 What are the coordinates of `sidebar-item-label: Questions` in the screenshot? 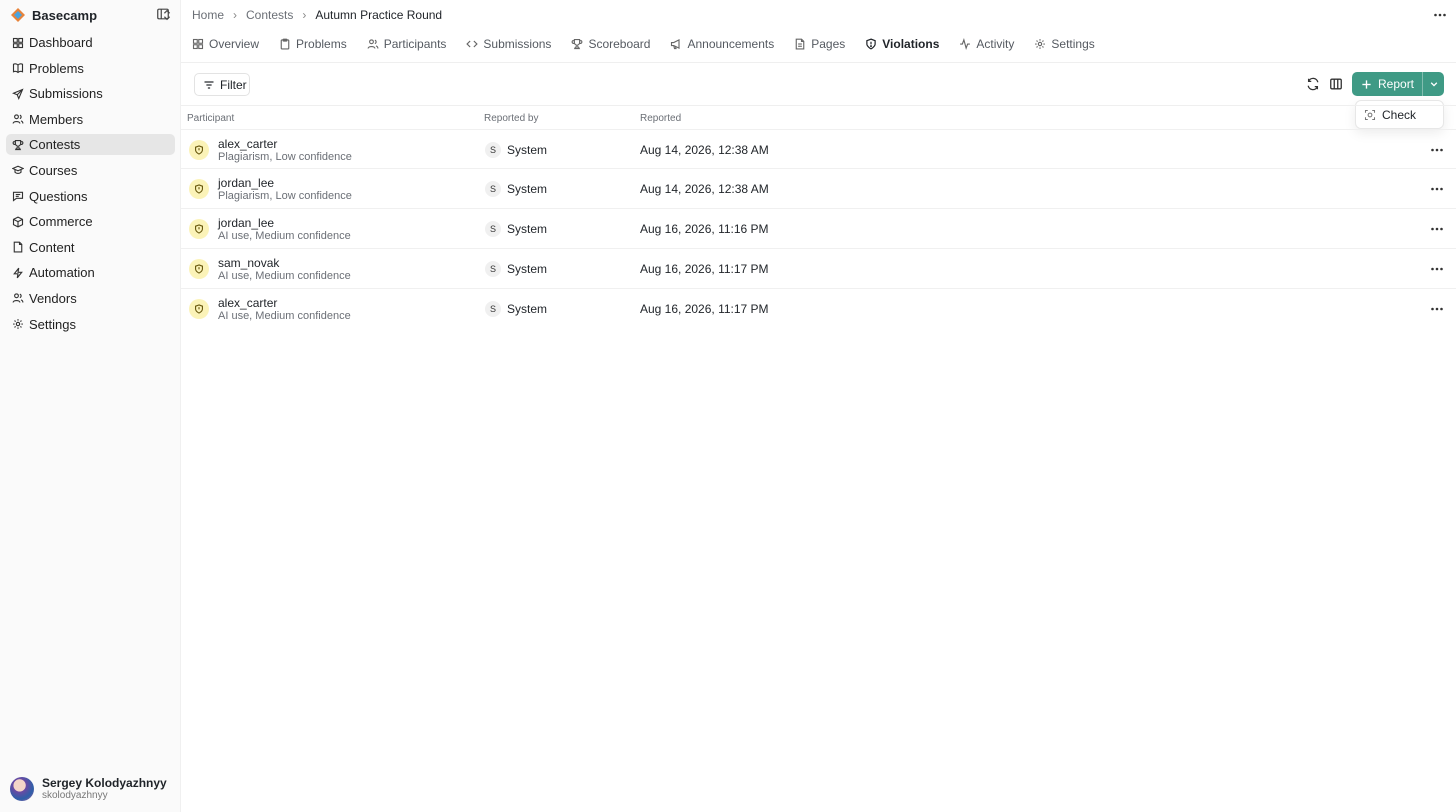 It's located at (58, 196).